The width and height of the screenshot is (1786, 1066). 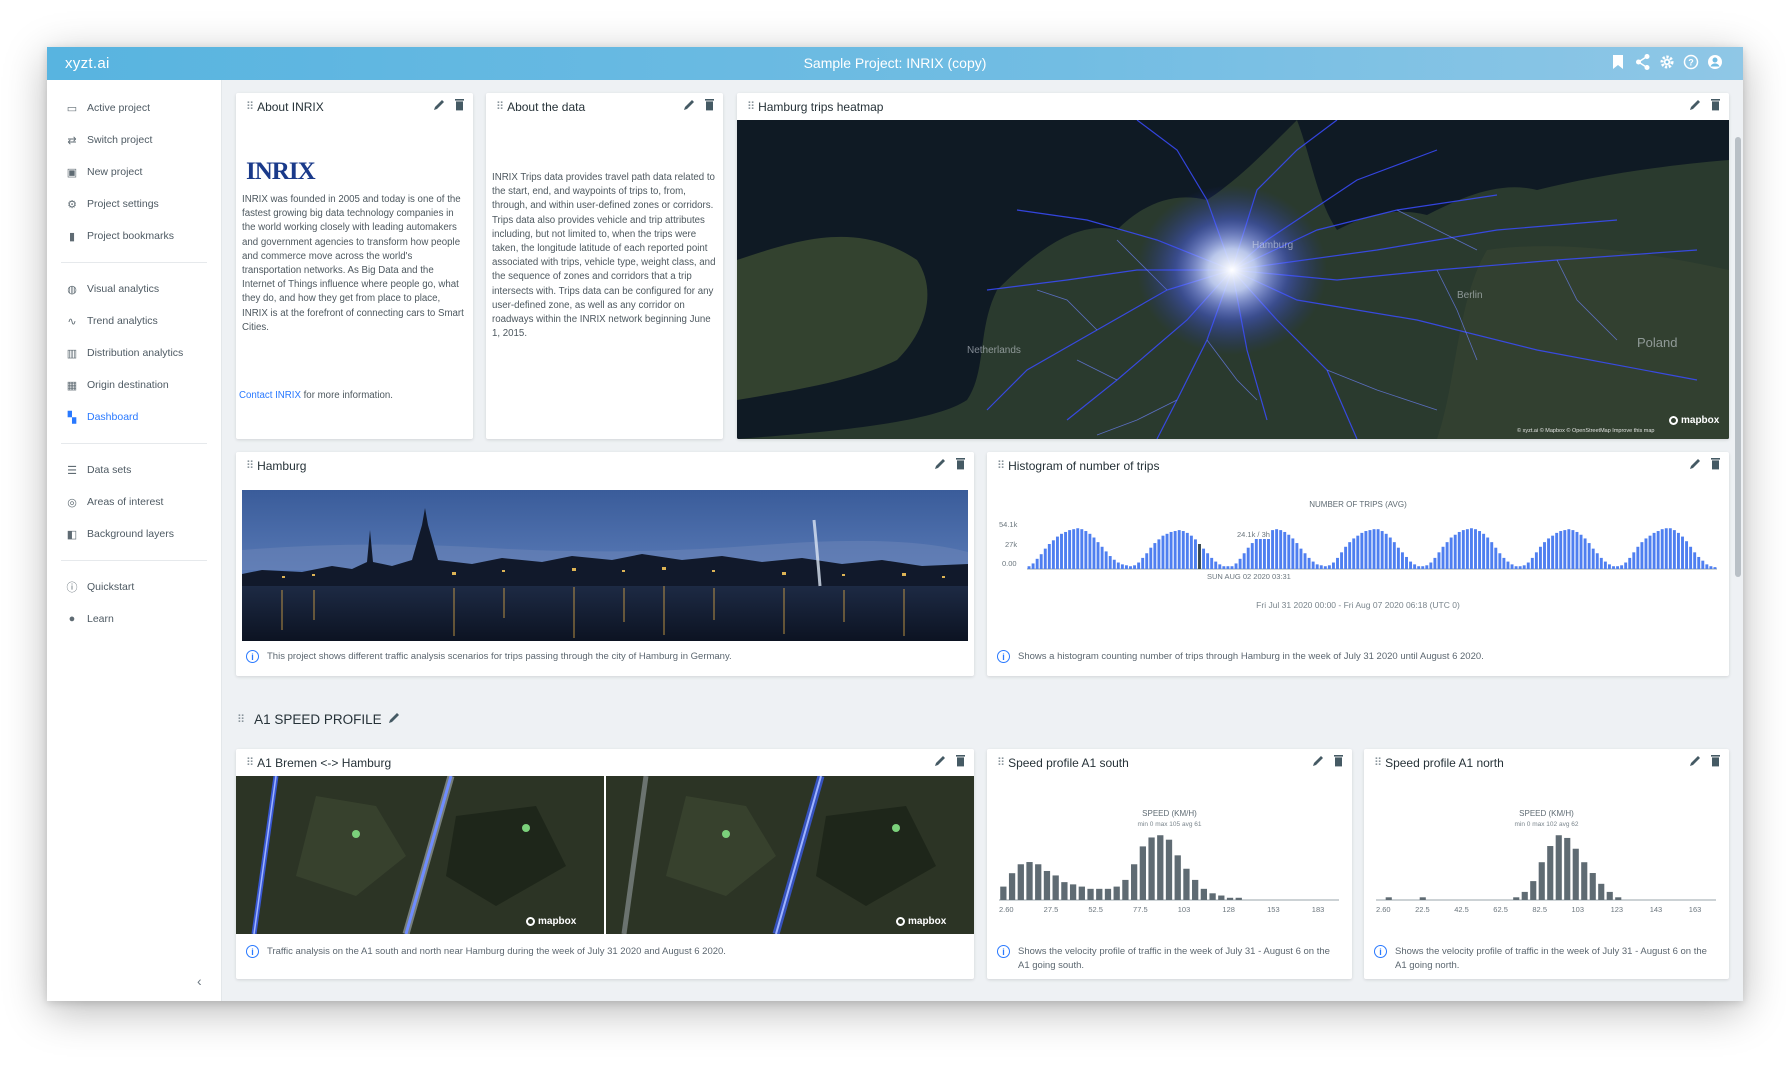 What do you see at coordinates (1578, 909) in the screenshot?
I see `x-tick-label: 103` at bounding box center [1578, 909].